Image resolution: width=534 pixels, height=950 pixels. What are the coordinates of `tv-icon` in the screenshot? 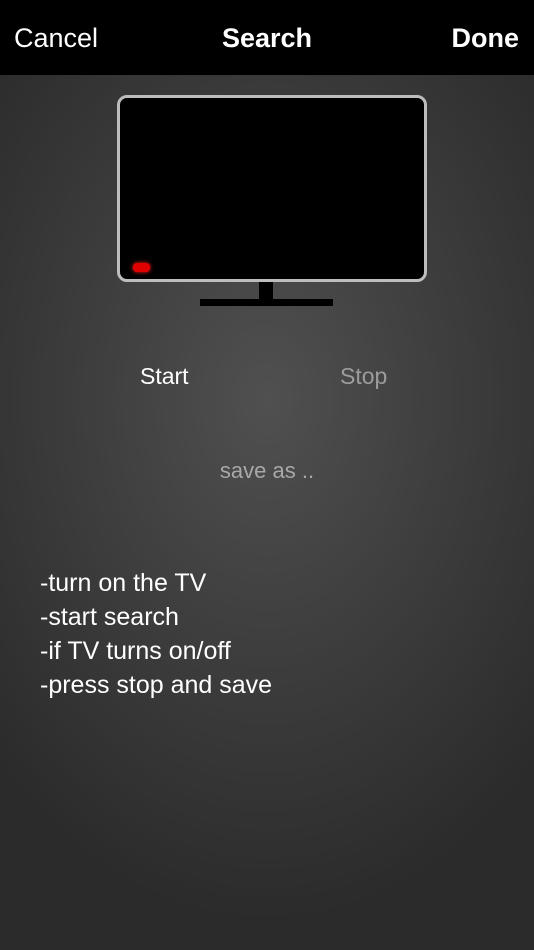 It's located at (272, 203).